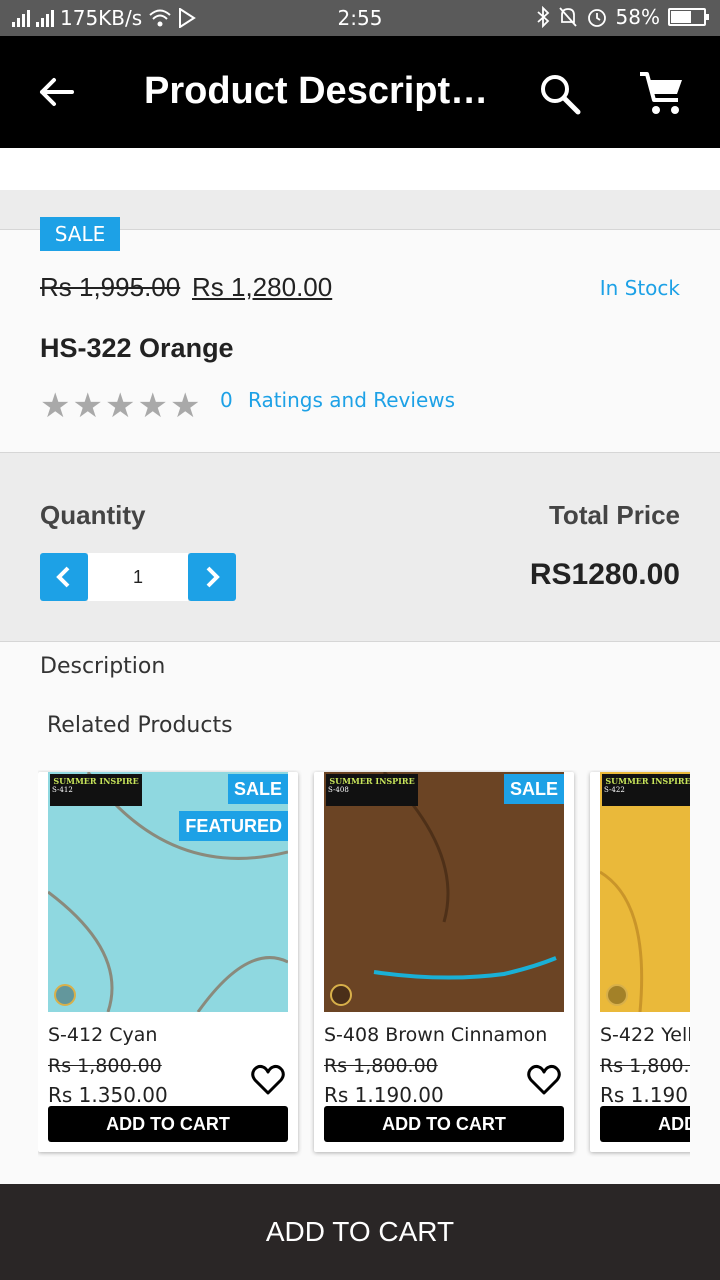 The image size is (720, 1280). I want to click on brand-label: SUMMER INSPIRE S-412, so click(96, 790).